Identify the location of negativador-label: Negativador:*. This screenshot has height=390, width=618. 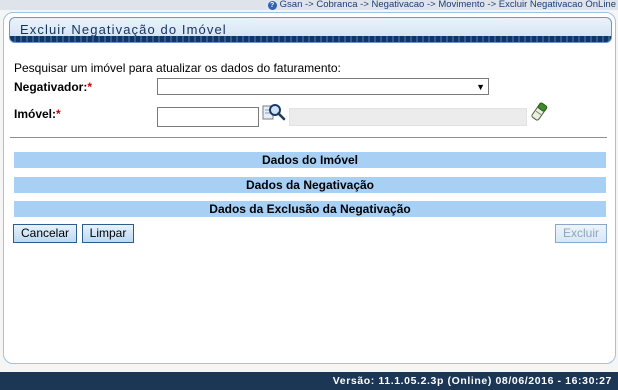
(53, 87).